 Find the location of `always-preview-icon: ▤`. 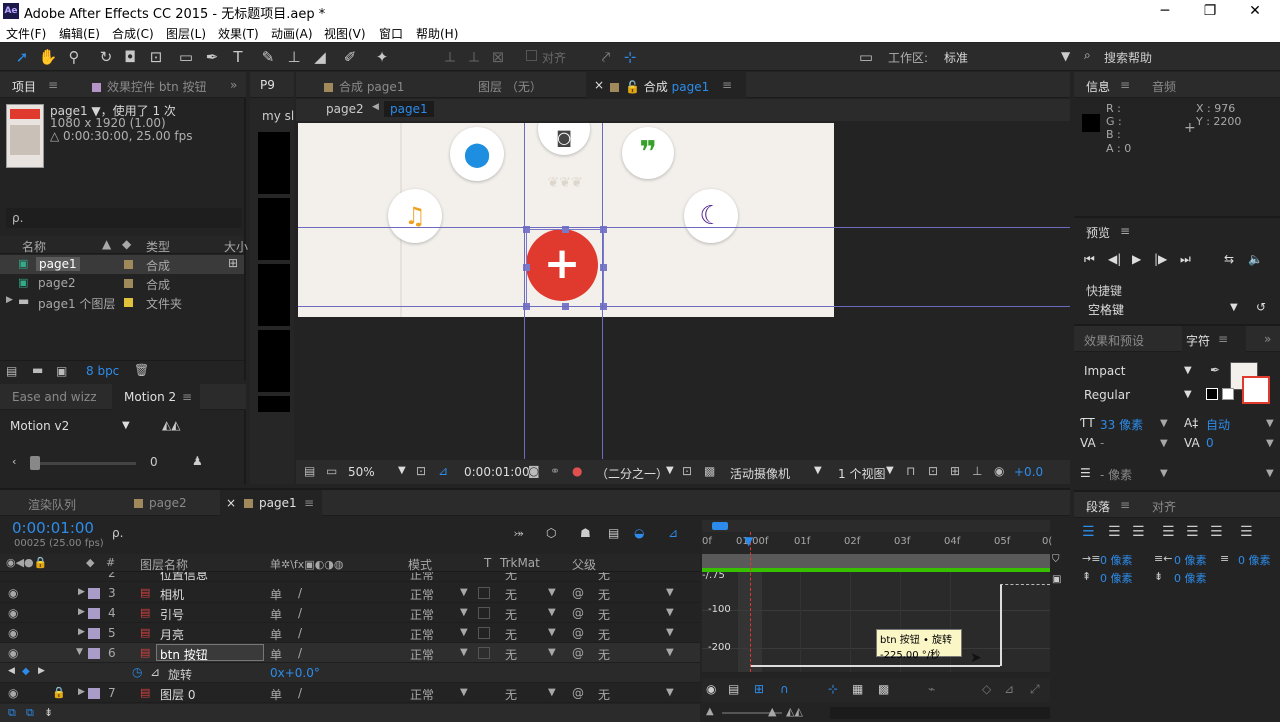

always-preview-icon: ▤ is located at coordinates (309, 471).